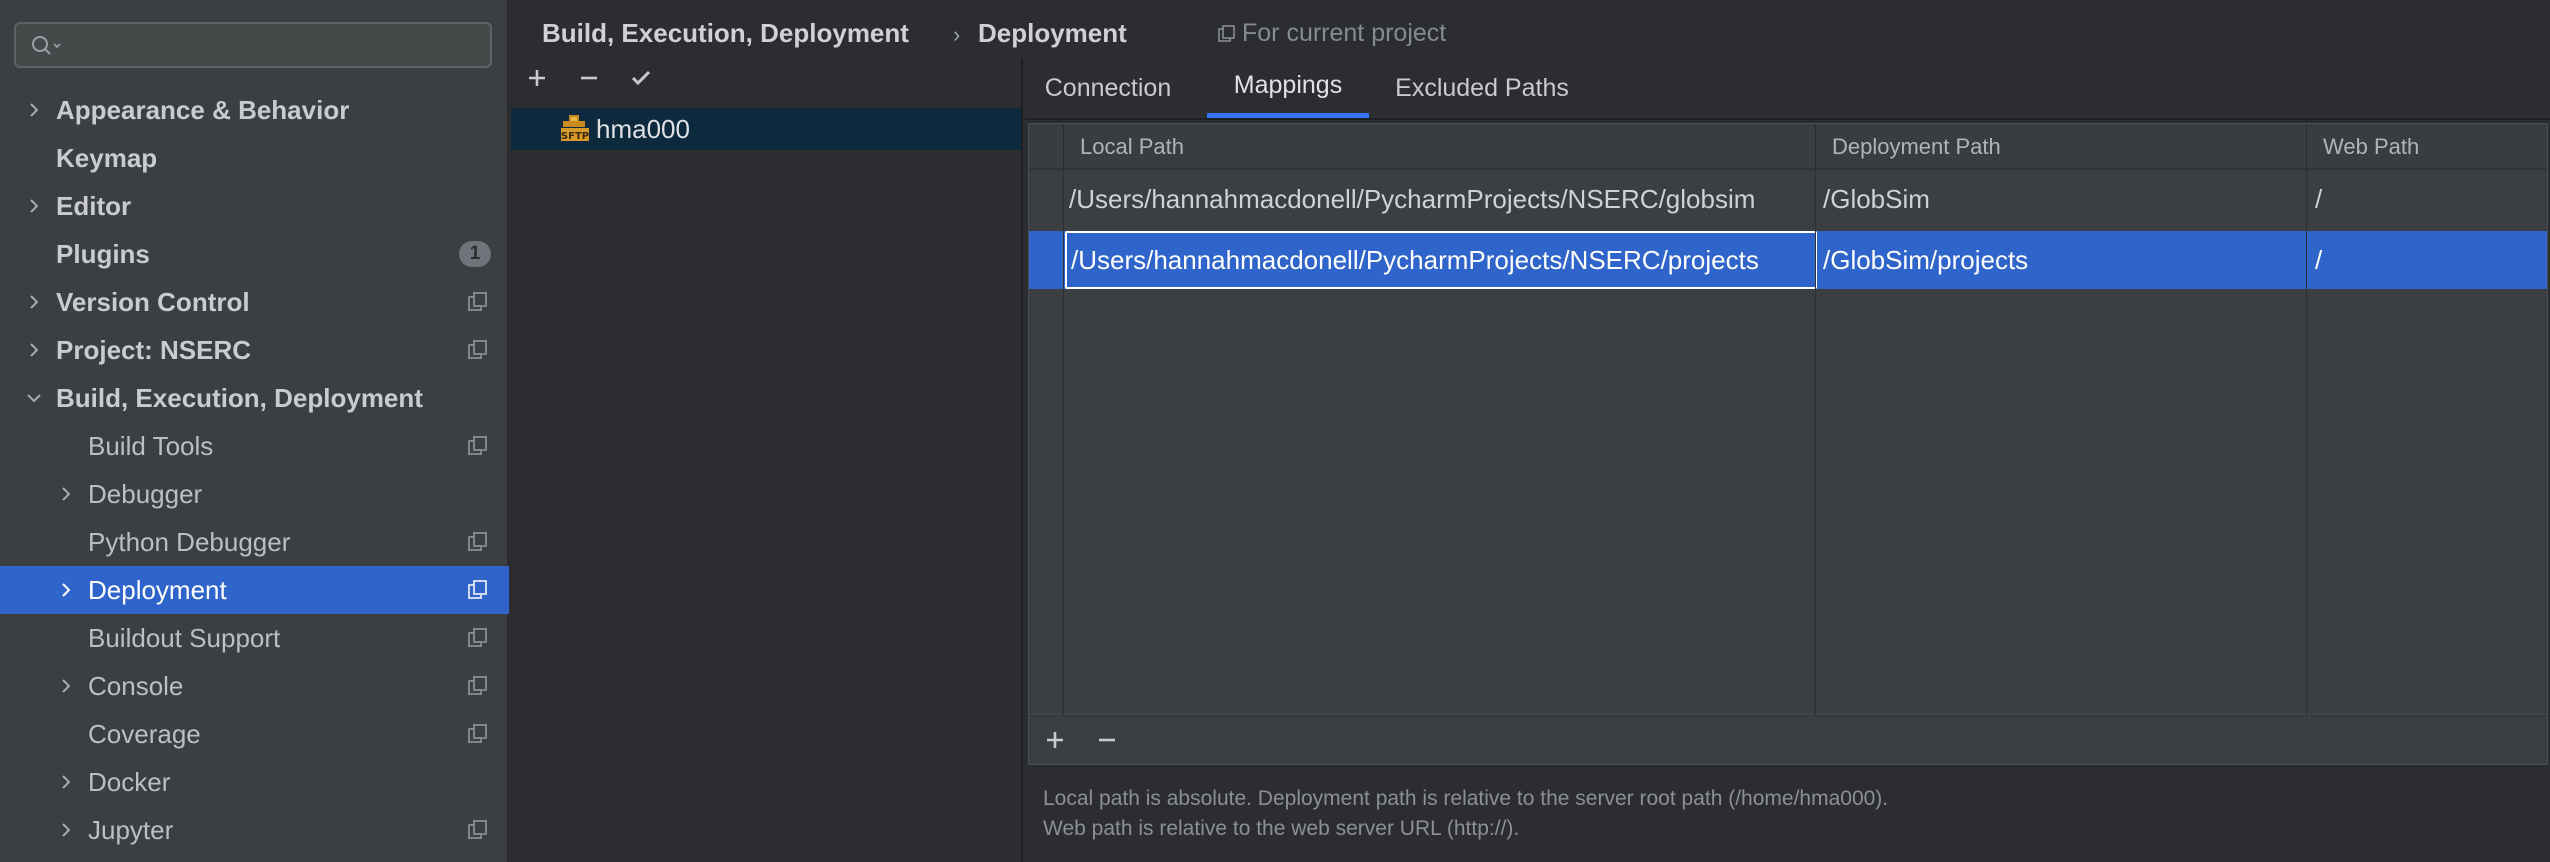 The height and width of the screenshot is (862, 2550). What do you see at coordinates (157, 589) in the screenshot?
I see `sidebar-item-label: Deployment` at bounding box center [157, 589].